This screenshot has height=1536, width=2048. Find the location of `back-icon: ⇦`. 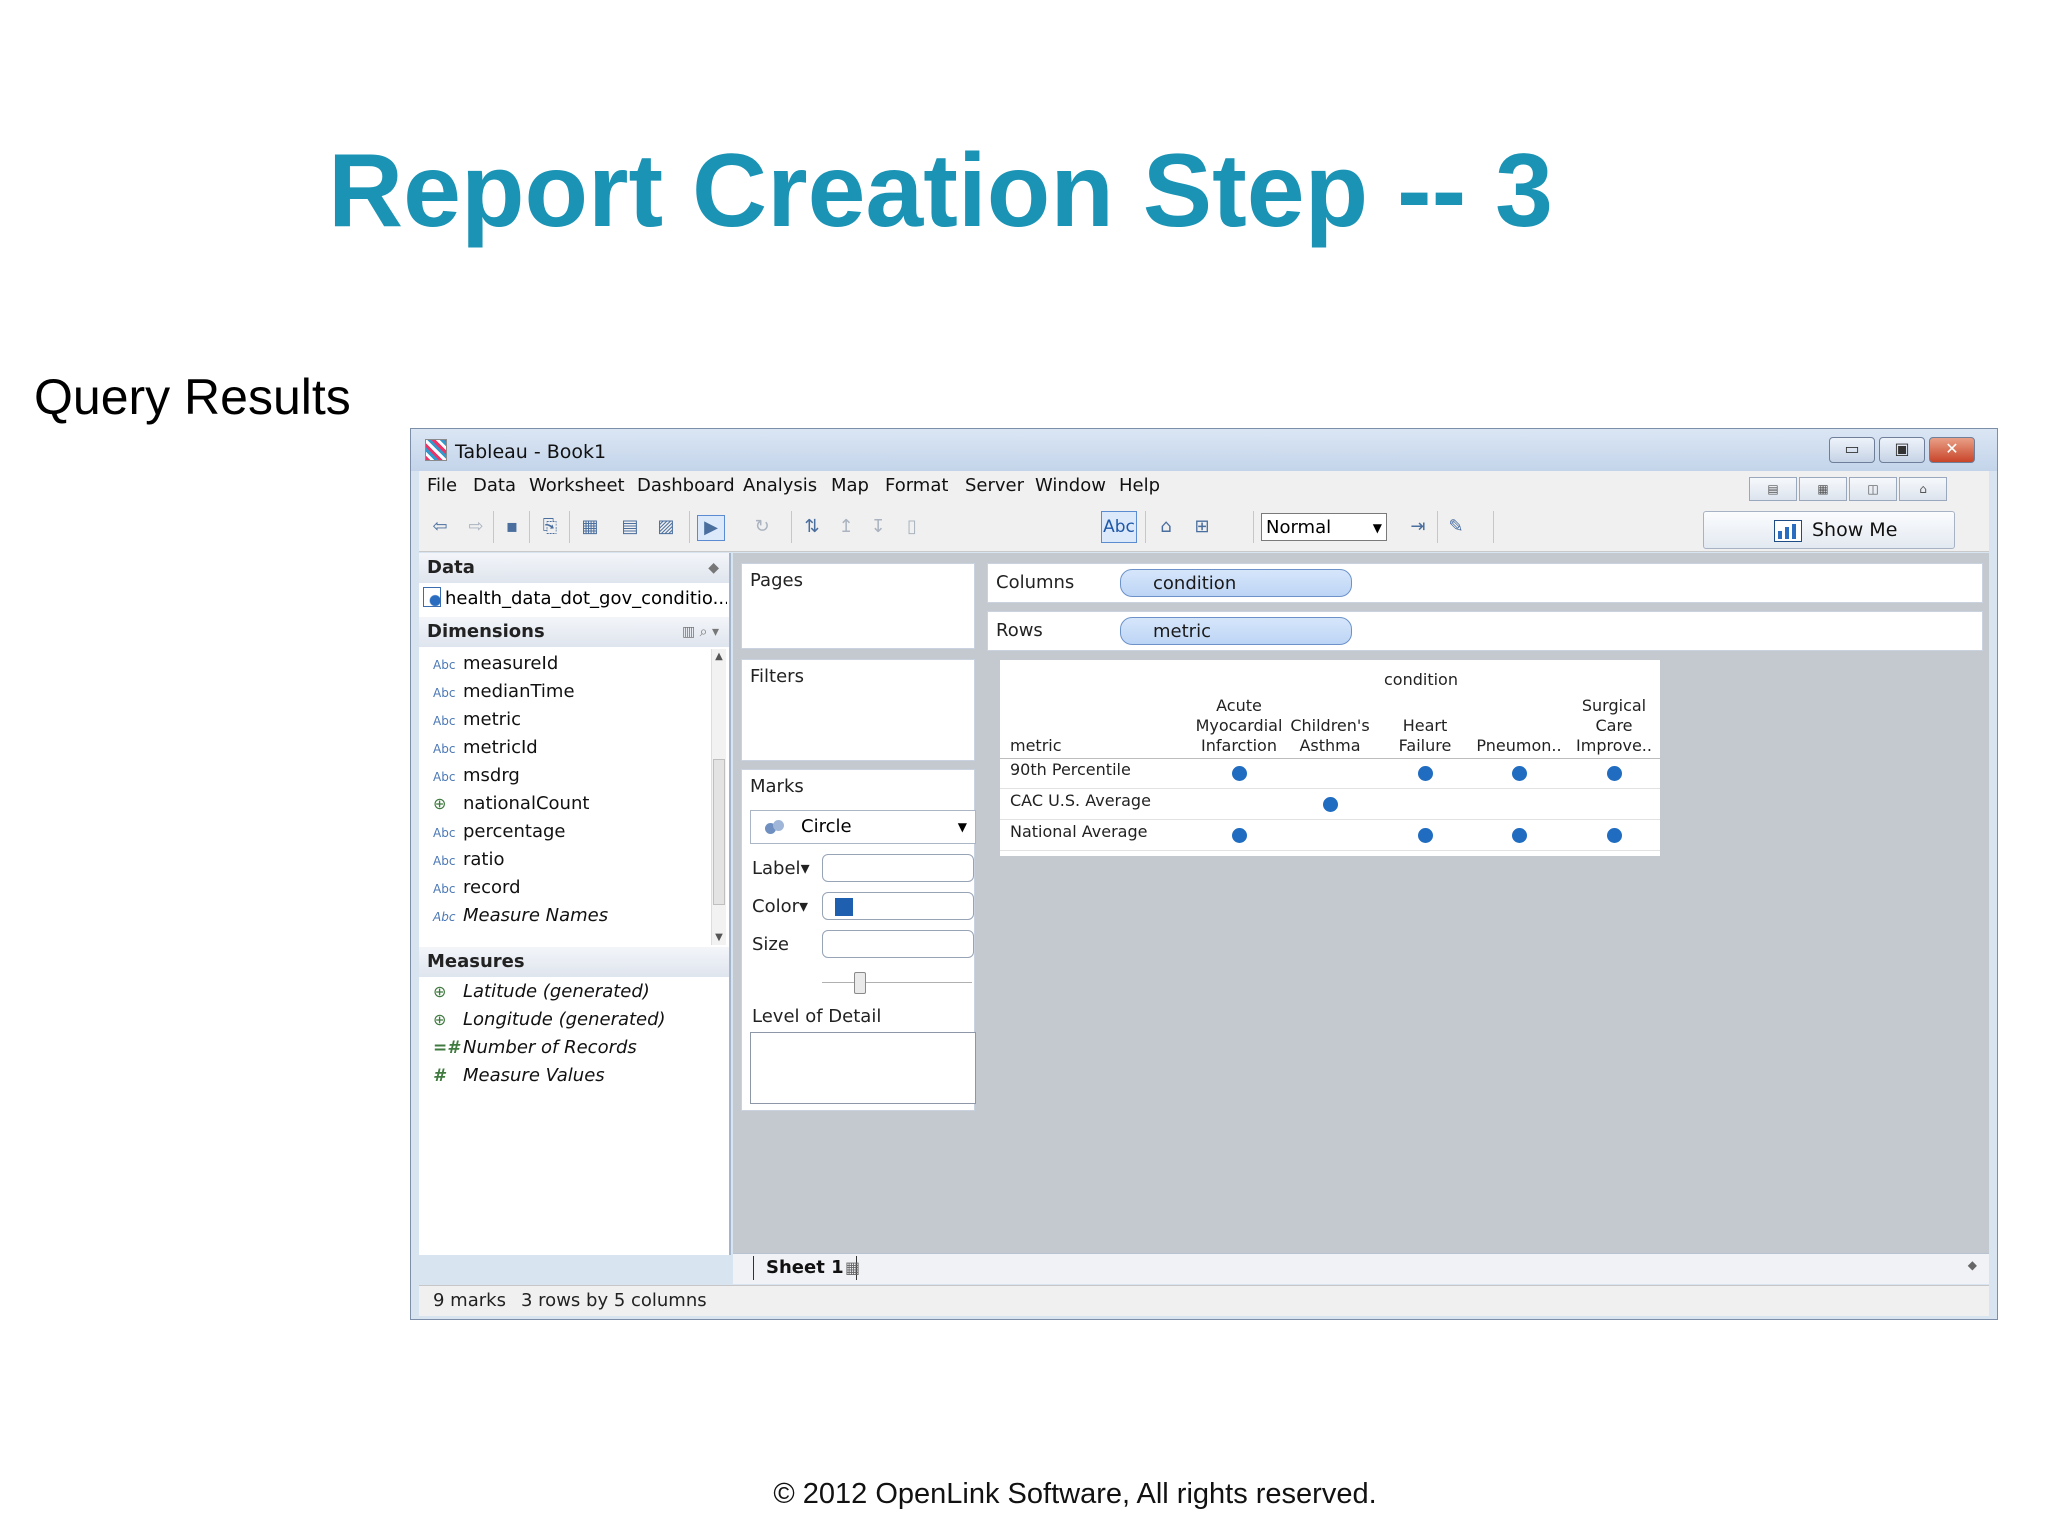

back-icon: ⇦ is located at coordinates (440, 527).